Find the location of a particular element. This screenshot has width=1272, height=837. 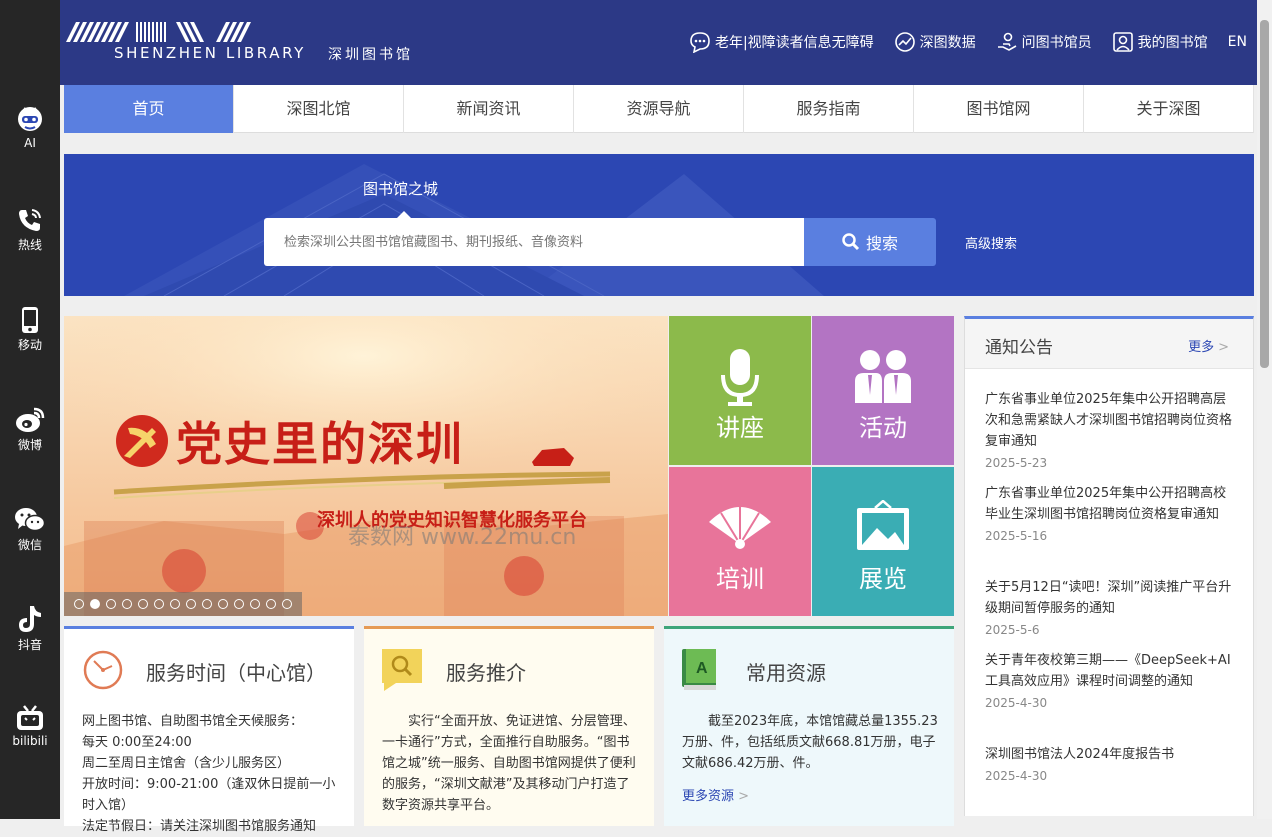

more-resources-link: 更多资源 > is located at coordinates (715, 794).